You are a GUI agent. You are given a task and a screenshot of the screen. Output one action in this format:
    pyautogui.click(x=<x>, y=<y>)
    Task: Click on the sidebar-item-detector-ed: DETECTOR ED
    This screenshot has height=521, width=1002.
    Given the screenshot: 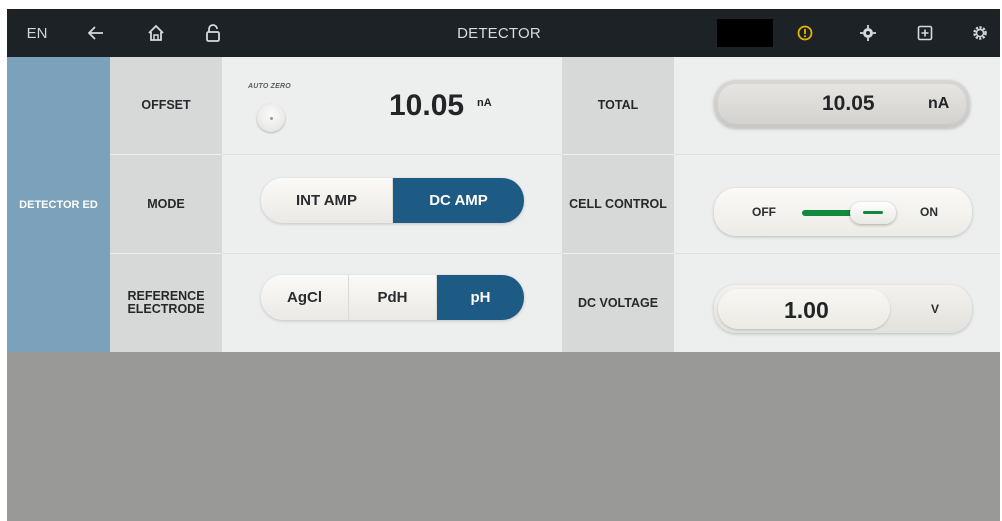 What is the action you would take?
    pyautogui.click(x=58, y=204)
    